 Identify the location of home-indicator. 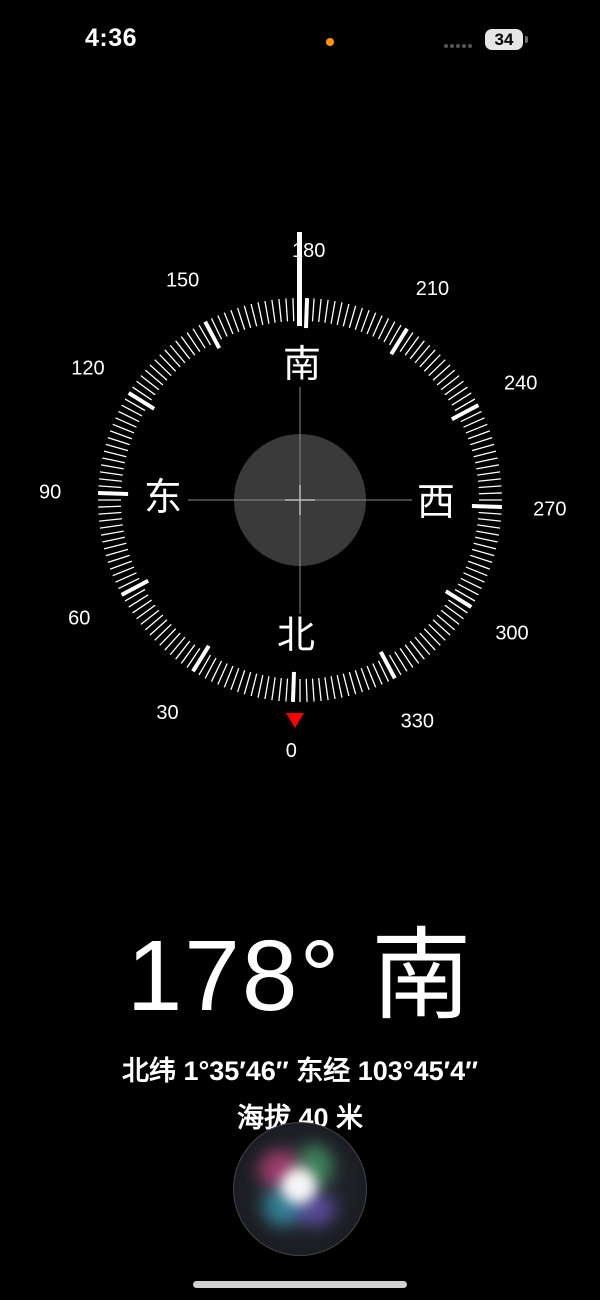
(300, 1284).